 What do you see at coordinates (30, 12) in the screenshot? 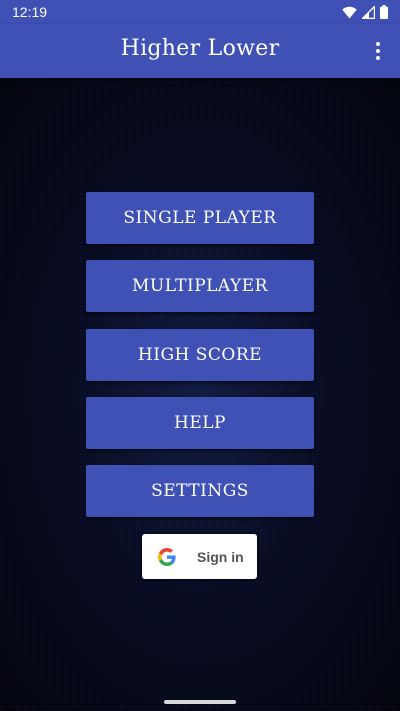
I see `status-time: 12:19` at bounding box center [30, 12].